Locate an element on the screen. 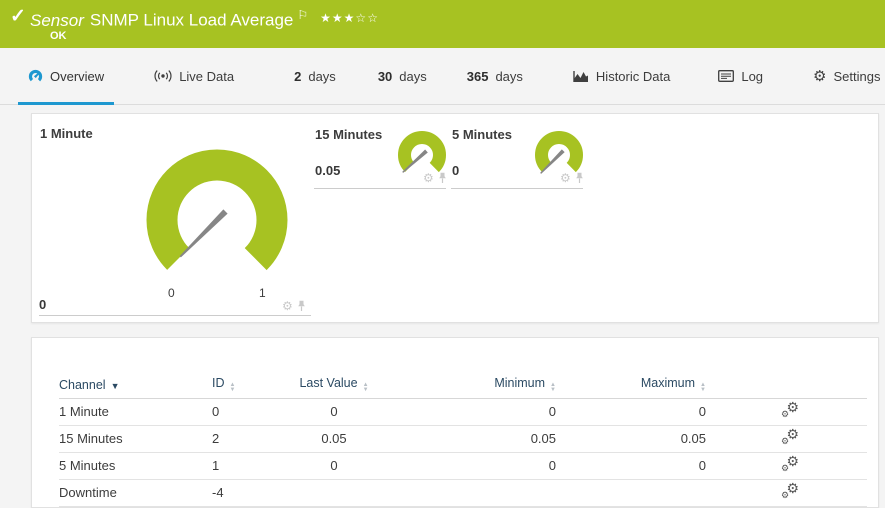  gauge-15min-value: 0.05 is located at coordinates (328, 170).